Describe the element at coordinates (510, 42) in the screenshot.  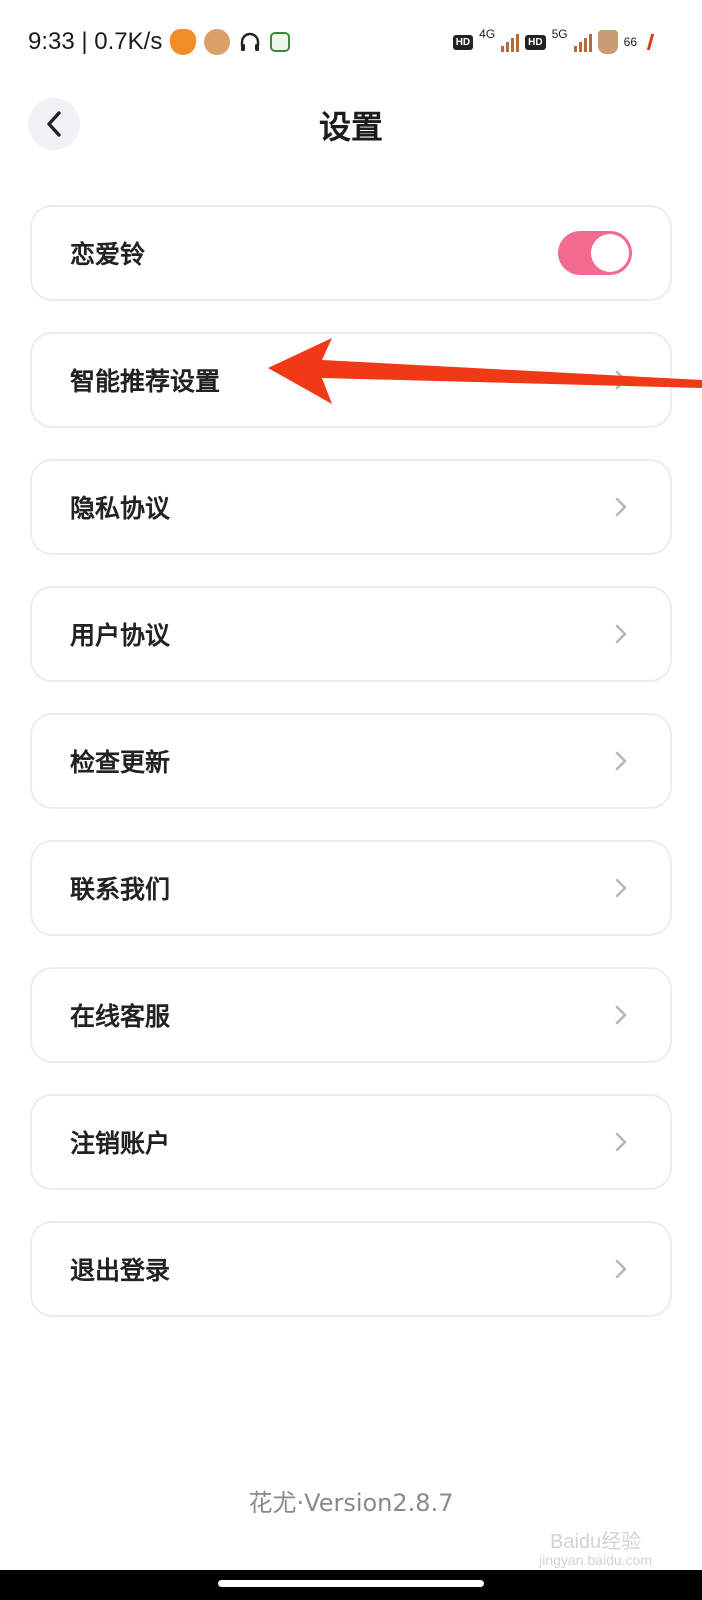
I see `sim1-signal-icon` at that location.